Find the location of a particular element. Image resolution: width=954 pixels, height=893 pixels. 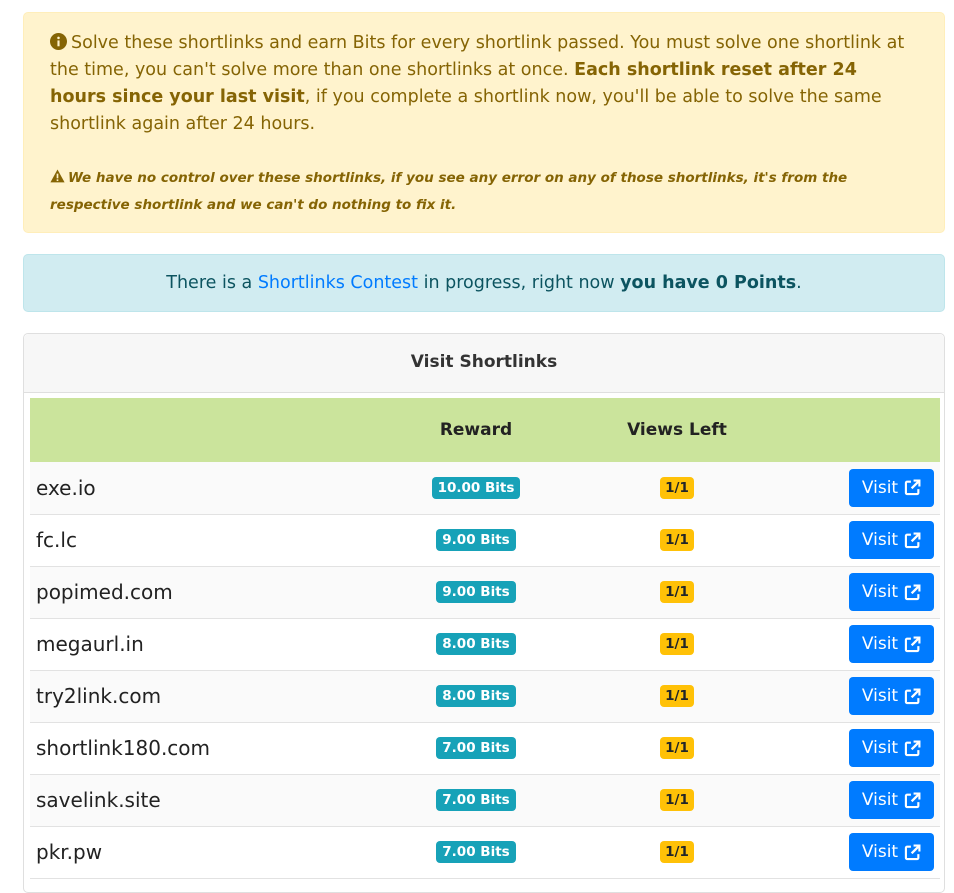

col-action is located at coordinates (871, 430).